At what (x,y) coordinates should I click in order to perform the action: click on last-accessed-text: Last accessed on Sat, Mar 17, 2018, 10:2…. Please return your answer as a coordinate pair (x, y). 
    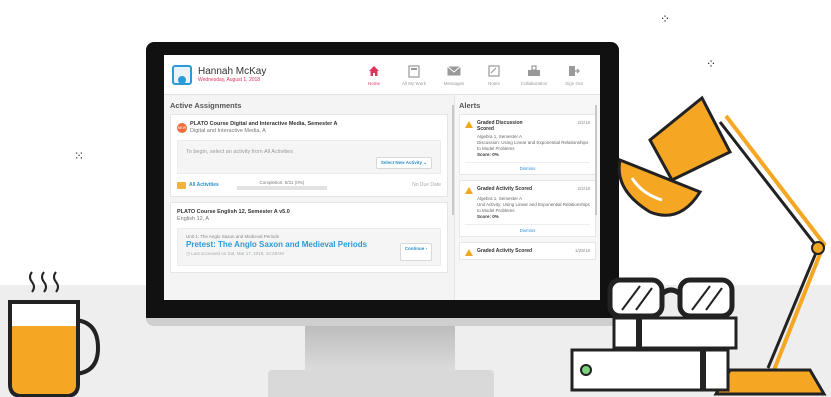
    Looking at the image, I should click on (237, 253).